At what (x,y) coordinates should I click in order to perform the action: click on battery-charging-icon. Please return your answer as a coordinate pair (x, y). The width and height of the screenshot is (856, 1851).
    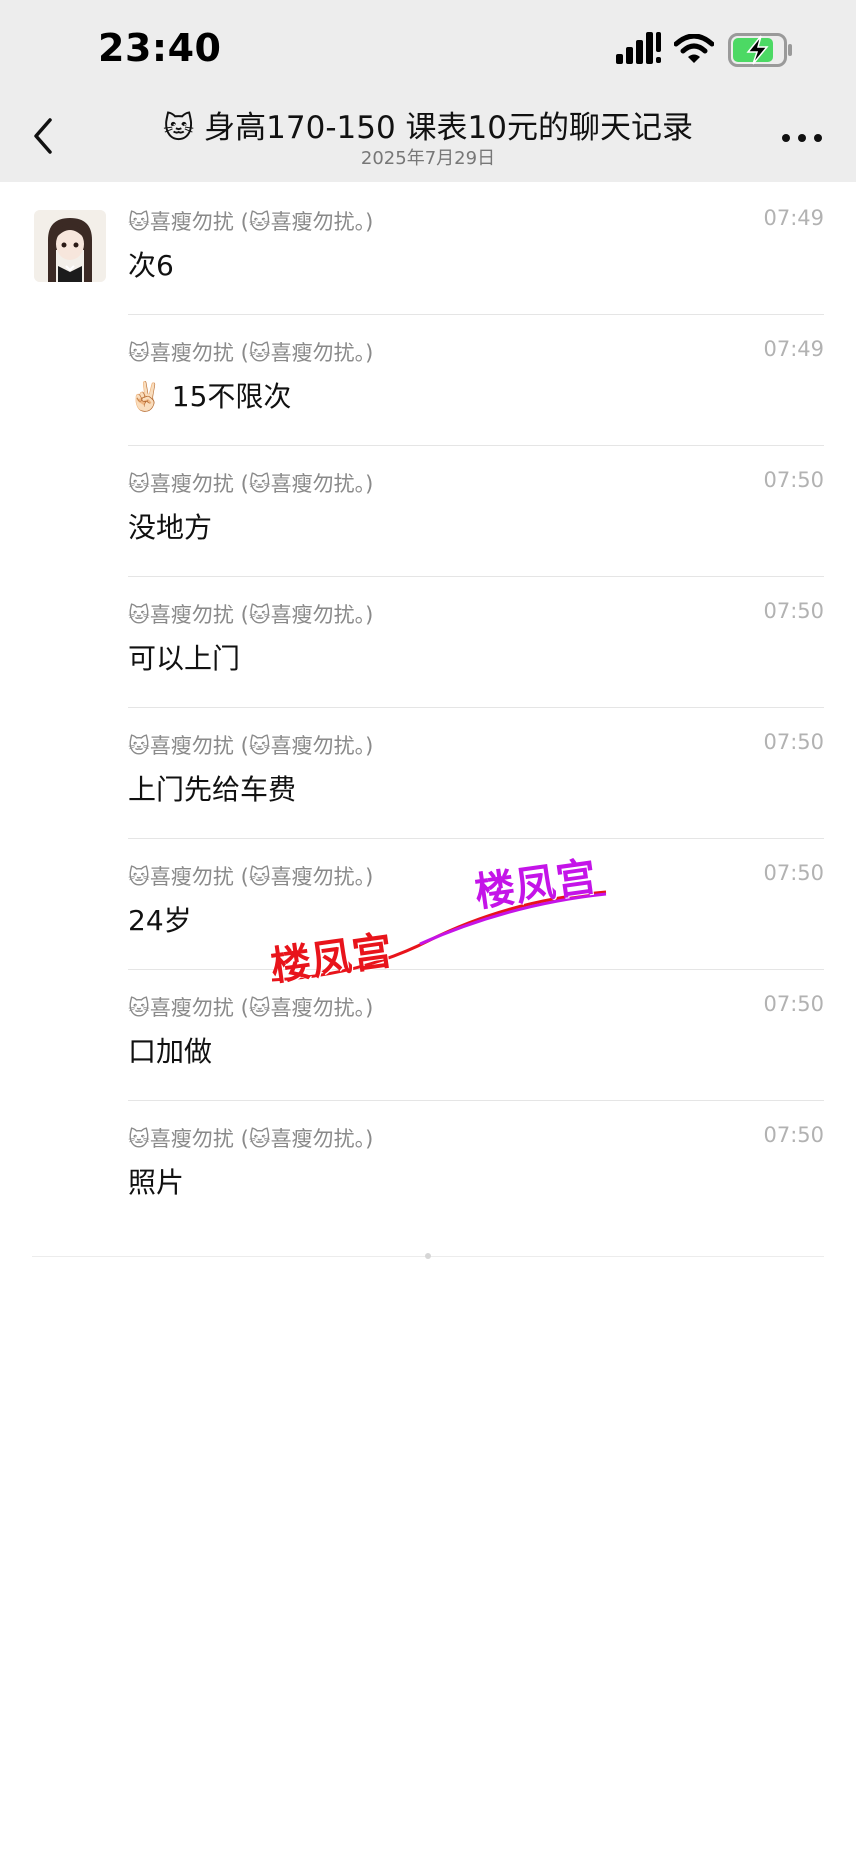
    Looking at the image, I should click on (760, 50).